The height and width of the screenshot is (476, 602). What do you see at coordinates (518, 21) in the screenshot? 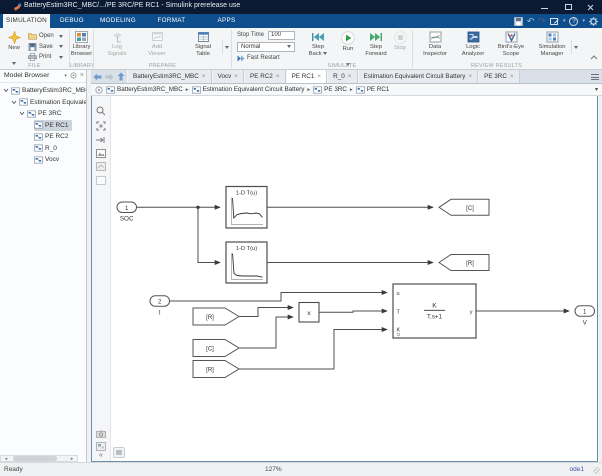
I see `save-icon` at bounding box center [518, 21].